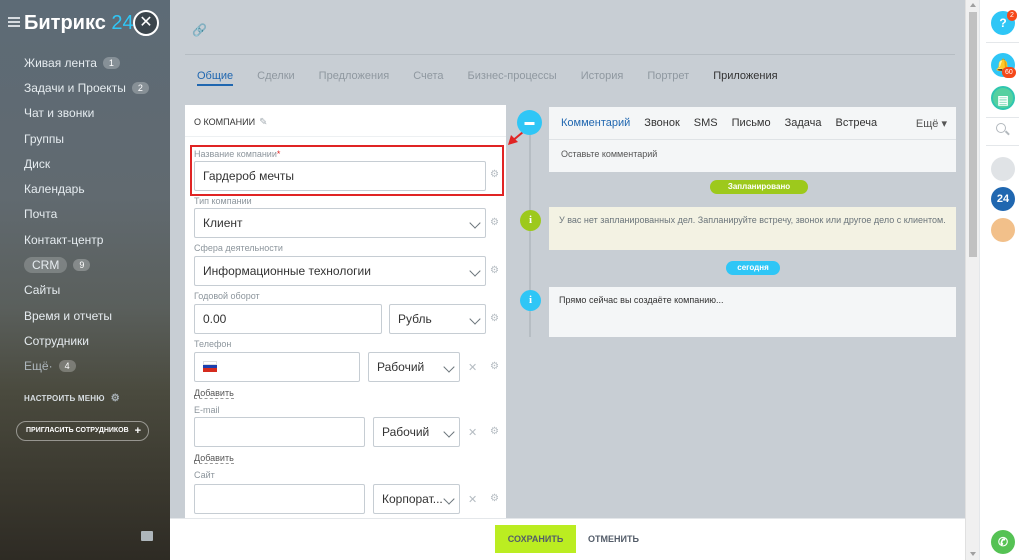 Image resolution: width=1024 pixels, height=560 pixels. I want to click on russia-flag-icon, so click(210, 366).